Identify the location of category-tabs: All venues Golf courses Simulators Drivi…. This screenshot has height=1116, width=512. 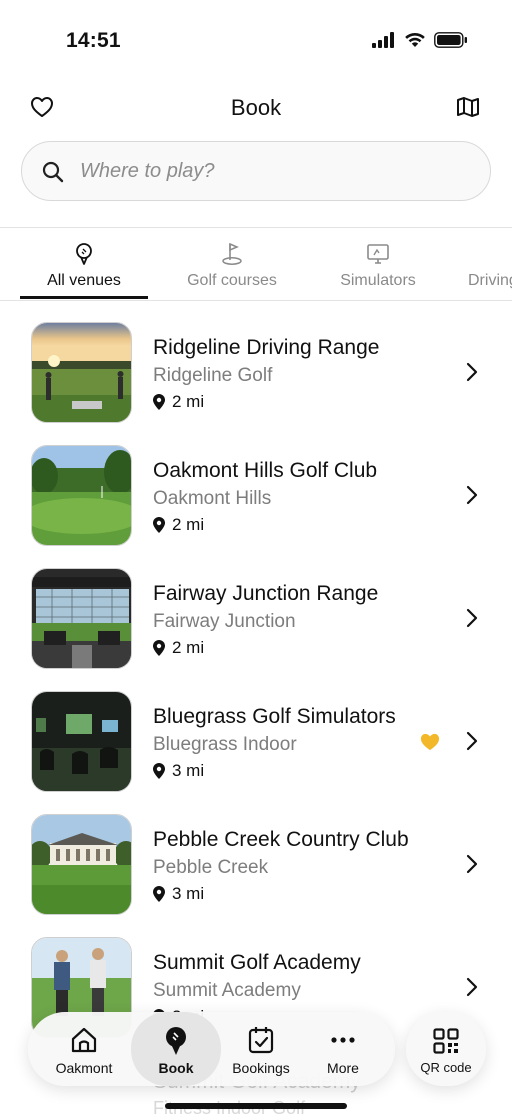
(256, 270).